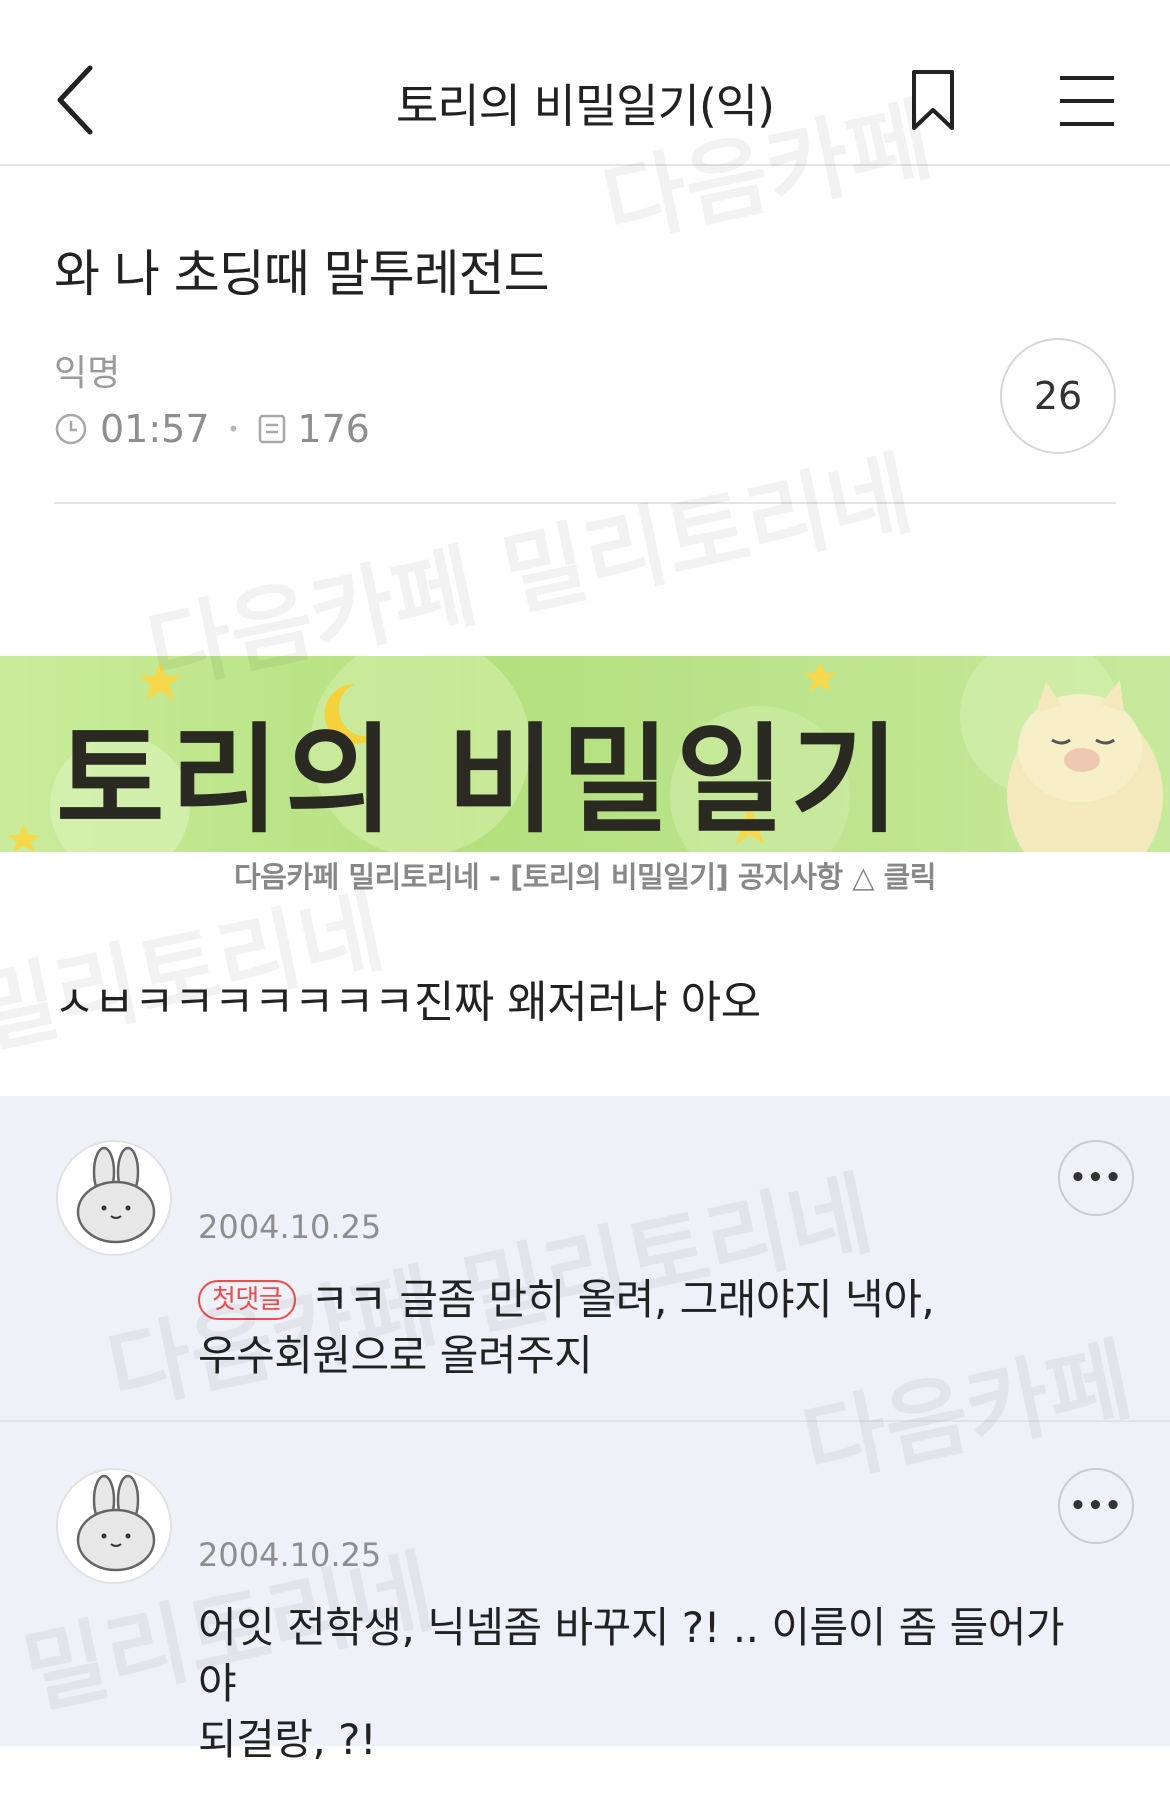 This screenshot has height=1808, width=1170. Describe the element at coordinates (287, 1739) in the screenshot. I see `comment-text-line: 되걸랑, ?!` at that location.